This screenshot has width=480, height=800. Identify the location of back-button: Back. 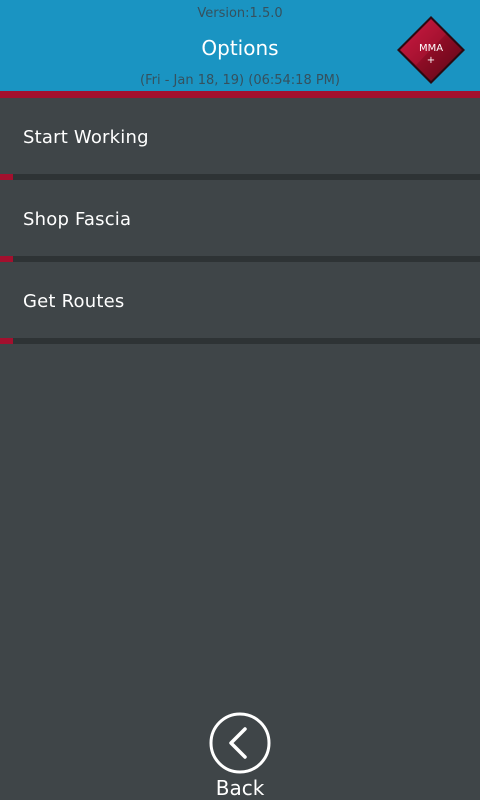
(240, 754).